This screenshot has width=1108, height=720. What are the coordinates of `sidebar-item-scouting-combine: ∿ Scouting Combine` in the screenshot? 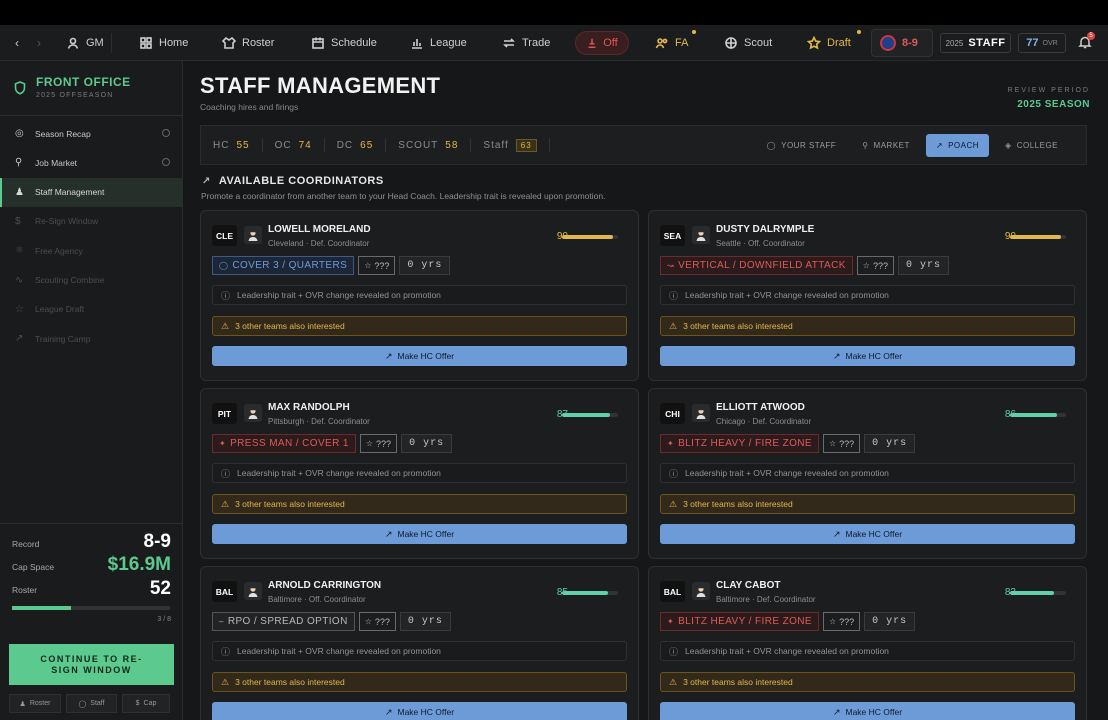 It's located at (91, 280).